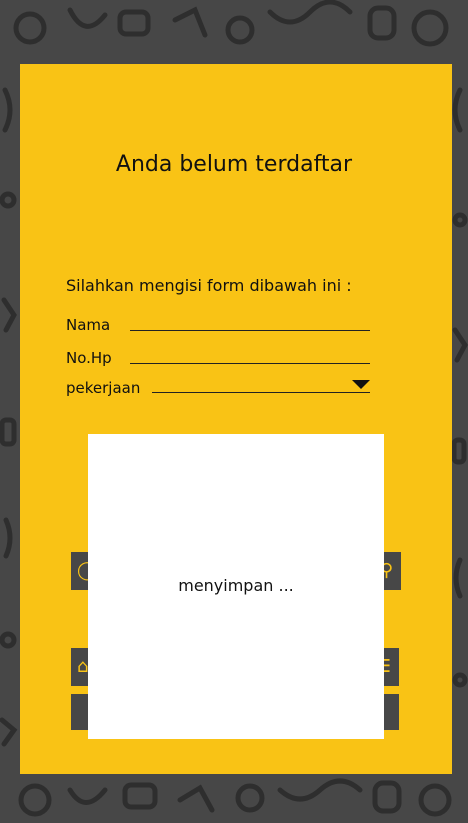  What do you see at coordinates (250, 330) in the screenshot?
I see `name-underline` at bounding box center [250, 330].